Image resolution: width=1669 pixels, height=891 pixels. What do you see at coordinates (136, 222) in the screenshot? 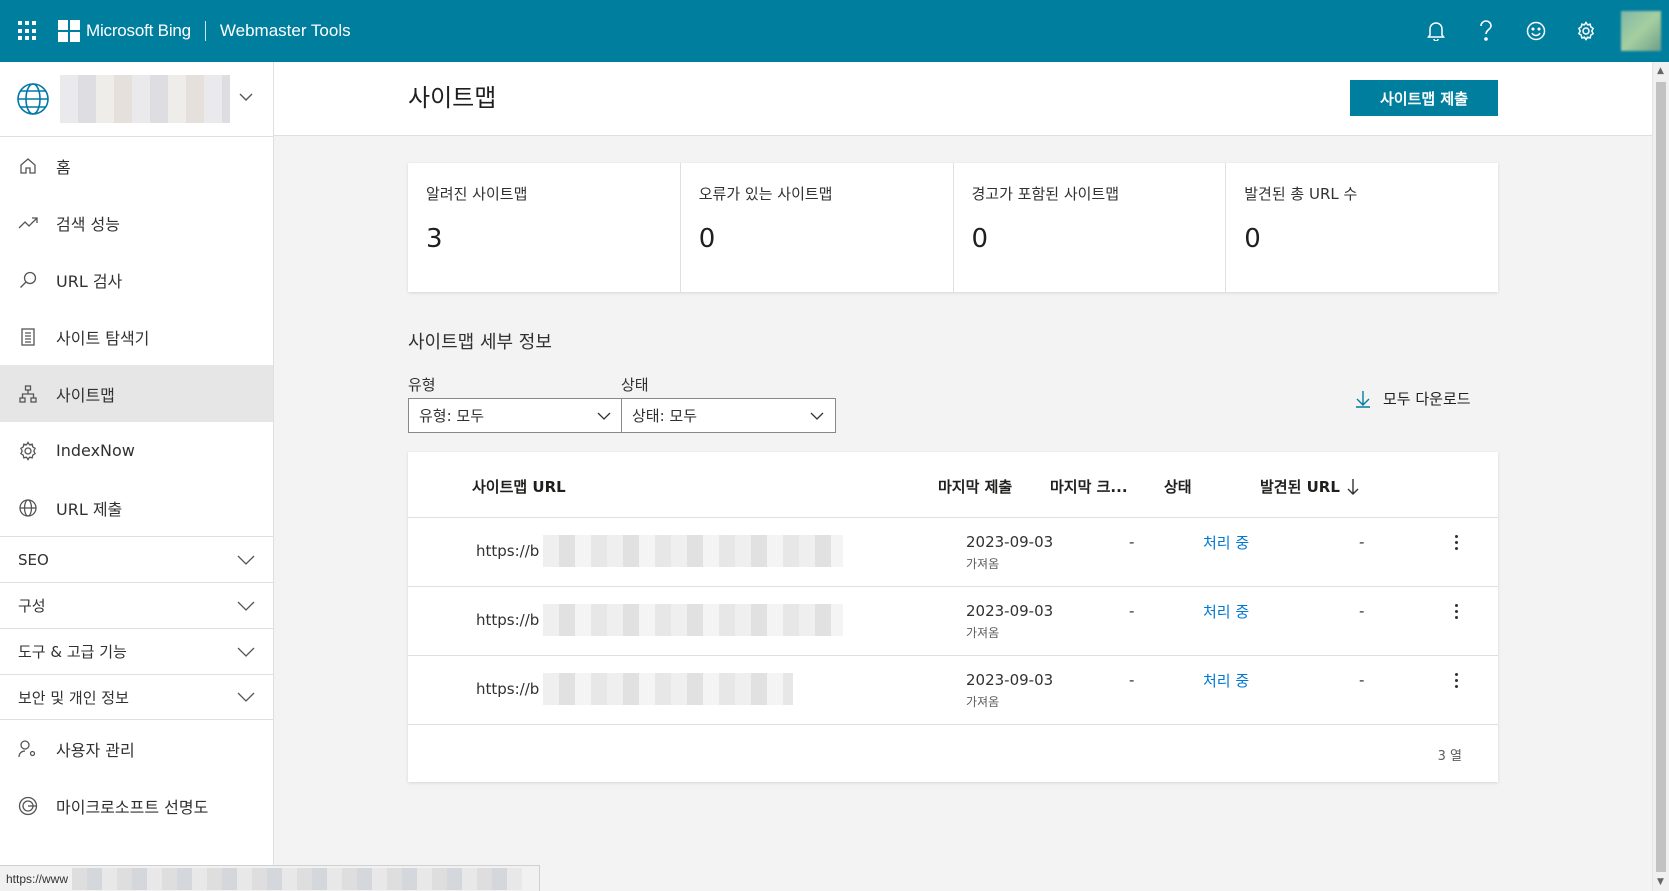
I see `sidebar-item-search-performance: 검색 성능` at bounding box center [136, 222].